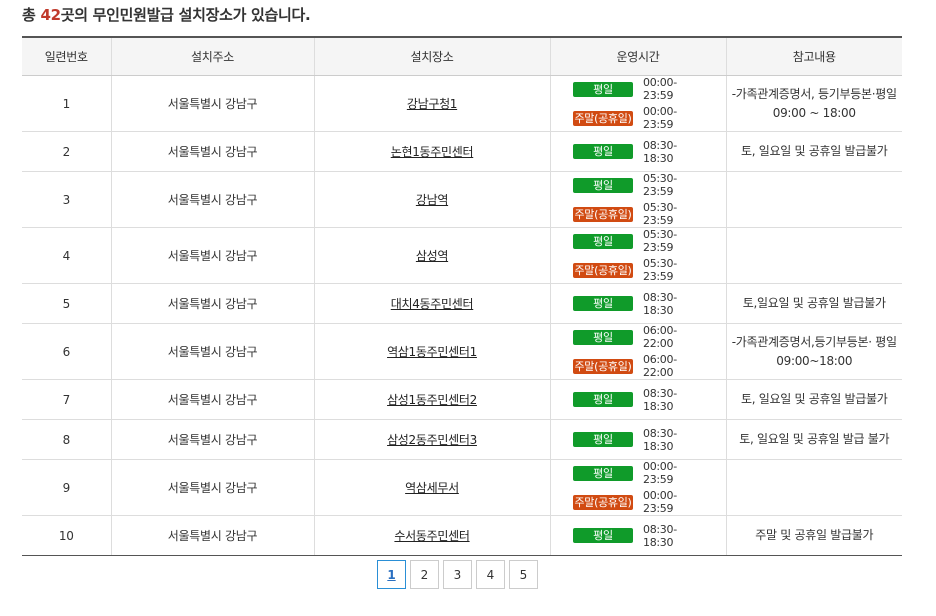  What do you see at coordinates (637, 487) in the screenshot?
I see `hours-cell: 평일 00:00-23:59 주말(공휴일) 00:00-23:59` at bounding box center [637, 487].